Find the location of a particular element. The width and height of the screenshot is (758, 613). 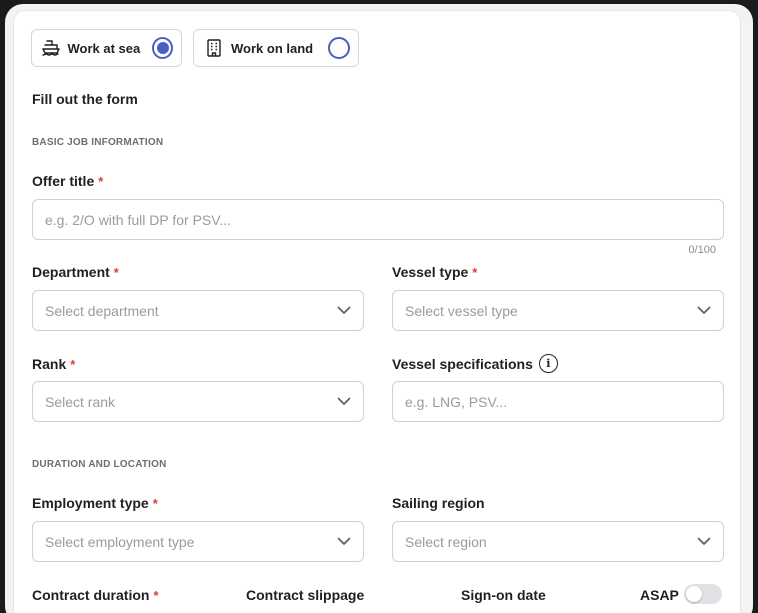

work-on-land-label: Work on land is located at coordinates (272, 48).